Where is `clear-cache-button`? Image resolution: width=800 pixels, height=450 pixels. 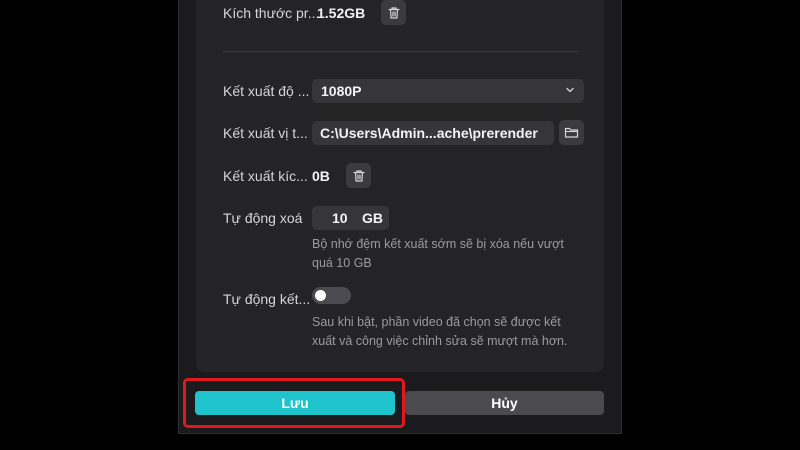
clear-cache-button is located at coordinates (393, 12).